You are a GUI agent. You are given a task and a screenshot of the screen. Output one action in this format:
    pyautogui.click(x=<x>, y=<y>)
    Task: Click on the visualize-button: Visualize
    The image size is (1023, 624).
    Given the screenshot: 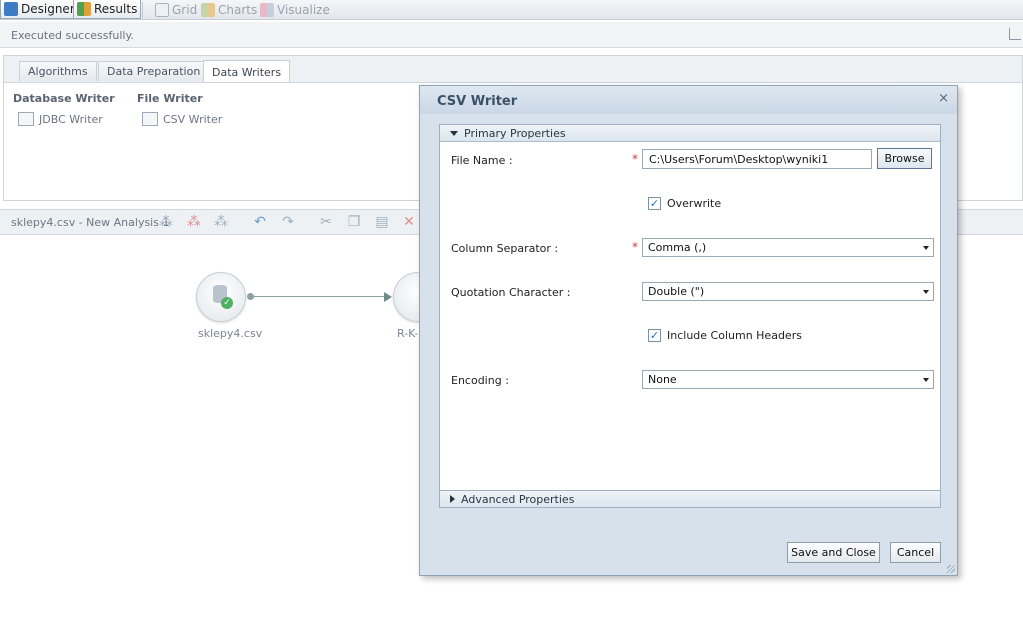 What is the action you would take?
    pyautogui.click(x=295, y=9)
    